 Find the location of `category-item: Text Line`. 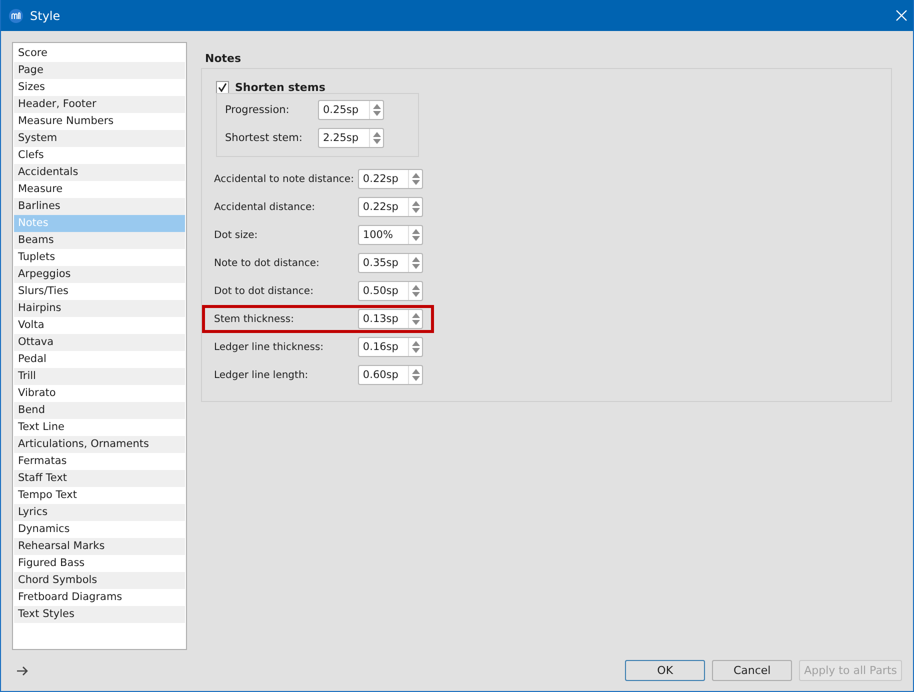

category-item: Text Line is located at coordinates (99, 427).